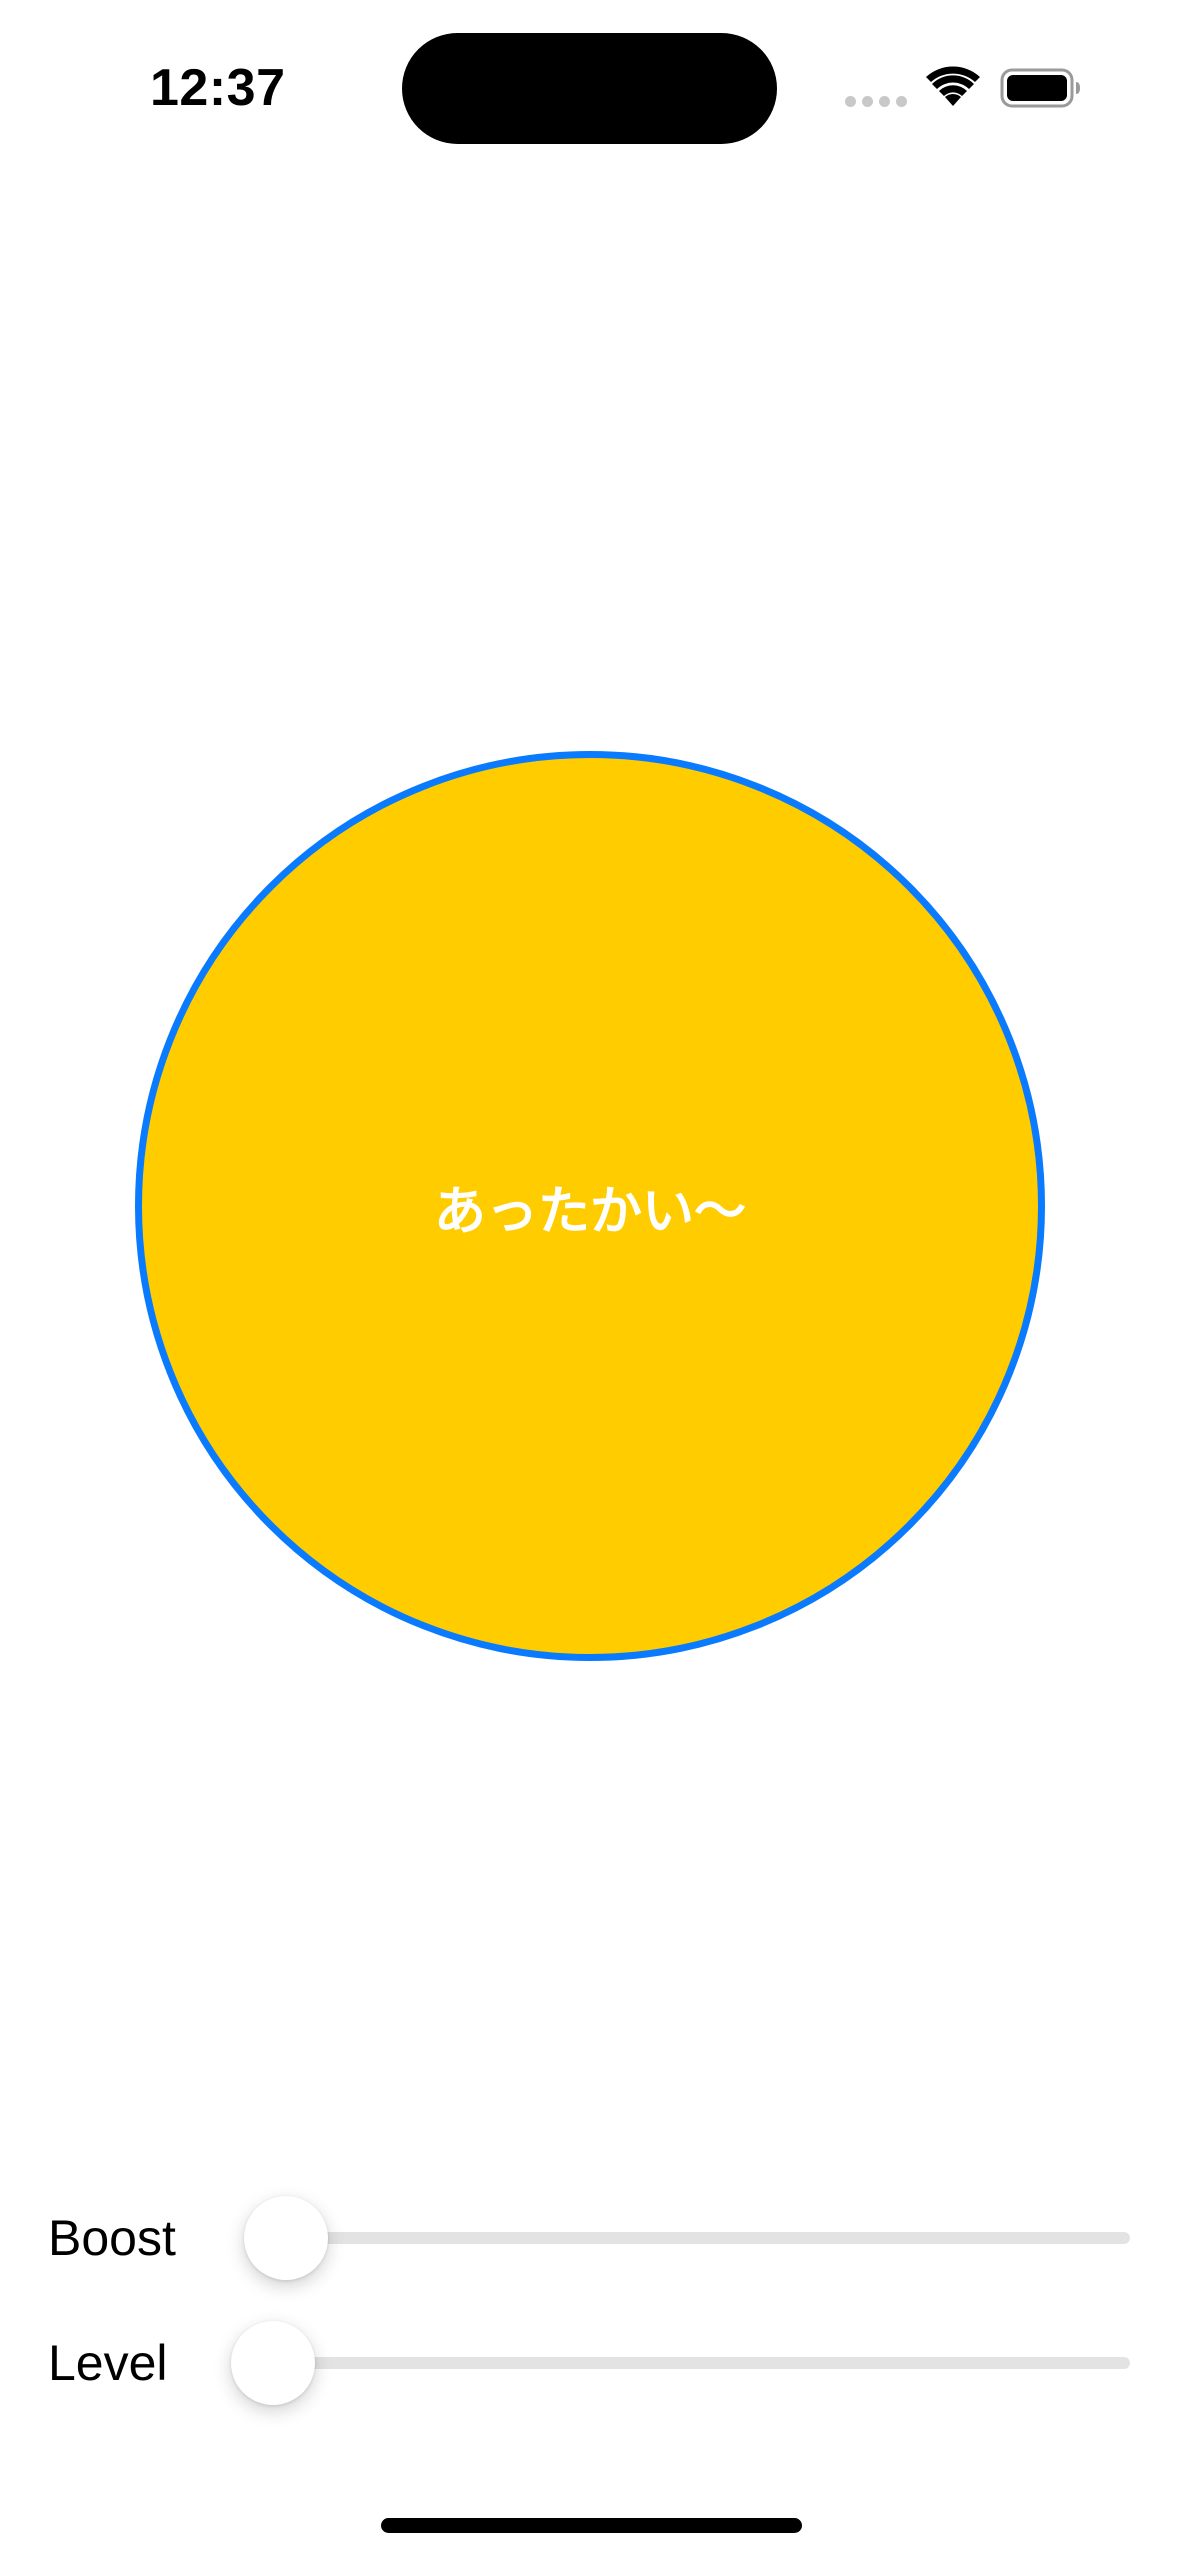  What do you see at coordinates (680, 2363) in the screenshot?
I see `level-slider` at bounding box center [680, 2363].